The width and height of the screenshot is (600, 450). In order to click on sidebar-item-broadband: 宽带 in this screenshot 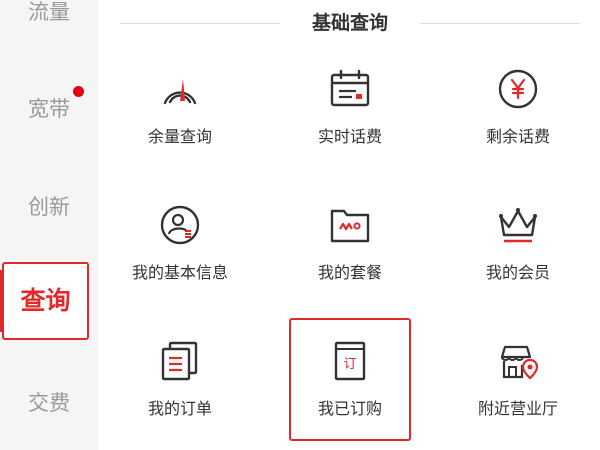, I will do `click(49, 109)`.